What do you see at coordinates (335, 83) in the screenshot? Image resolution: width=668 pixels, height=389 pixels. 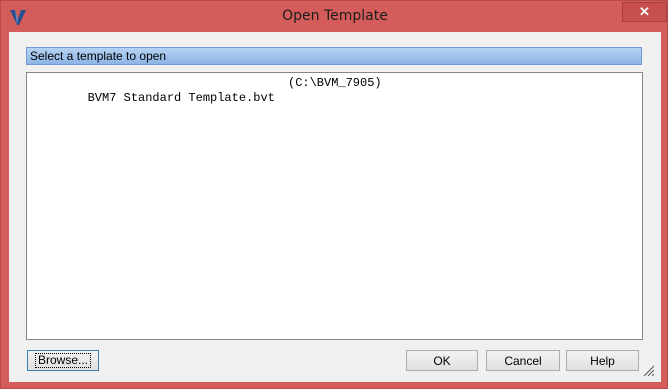 I see `template-path: (C:\BVM_7905)` at bounding box center [335, 83].